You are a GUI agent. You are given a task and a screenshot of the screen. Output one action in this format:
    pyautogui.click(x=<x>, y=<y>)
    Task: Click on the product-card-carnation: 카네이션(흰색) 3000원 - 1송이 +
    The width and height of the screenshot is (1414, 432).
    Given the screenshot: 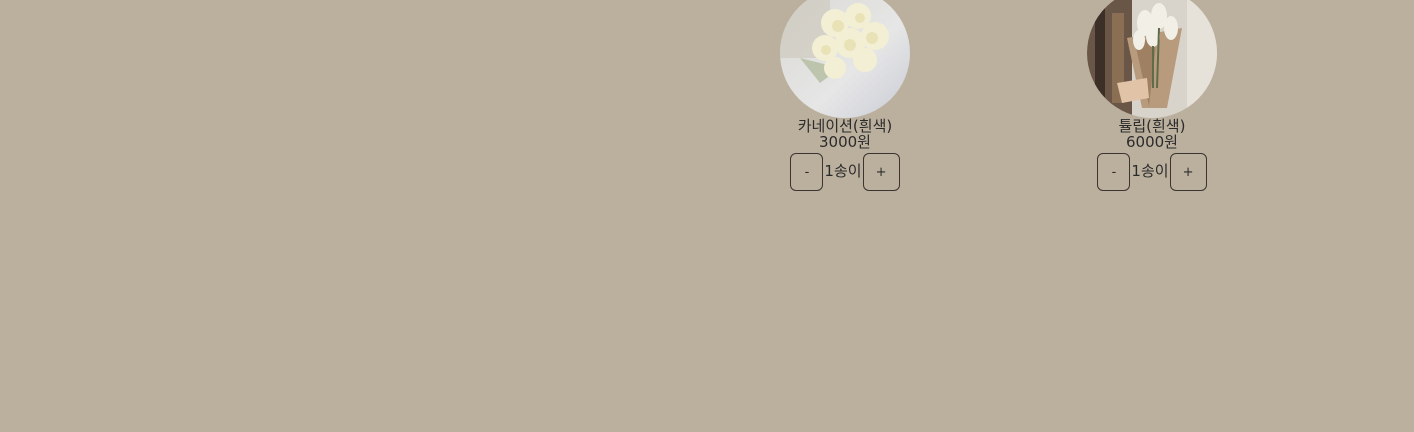 What is the action you would take?
    pyautogui.click(x=845, y=95)
    